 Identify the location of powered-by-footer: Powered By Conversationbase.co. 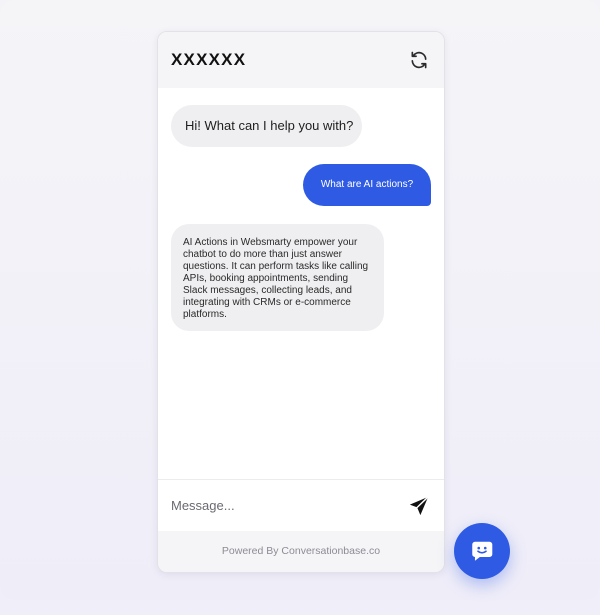
(301, 551).